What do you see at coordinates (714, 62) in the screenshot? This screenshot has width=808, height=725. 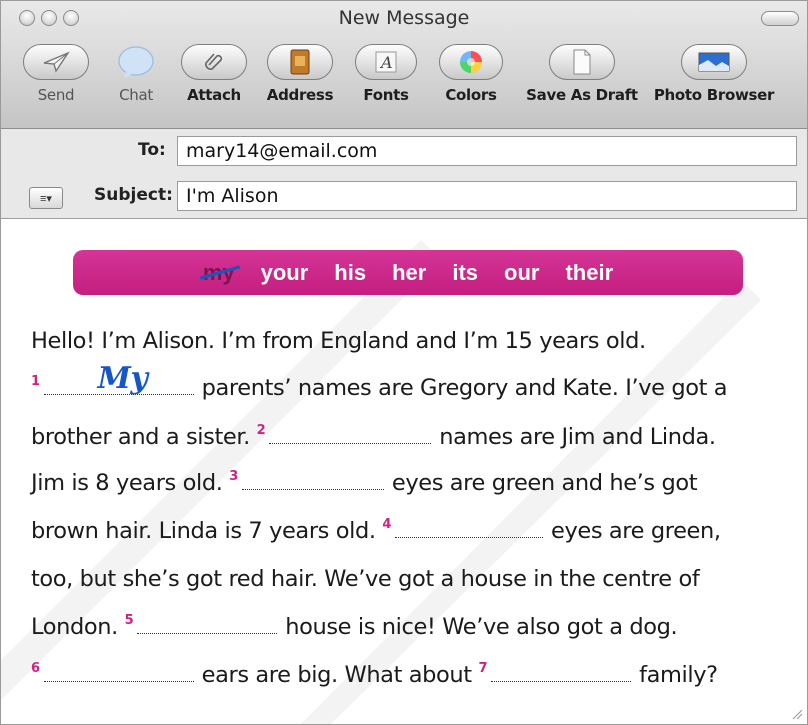 I see `photo-icon` at bounding box center [714, 62].